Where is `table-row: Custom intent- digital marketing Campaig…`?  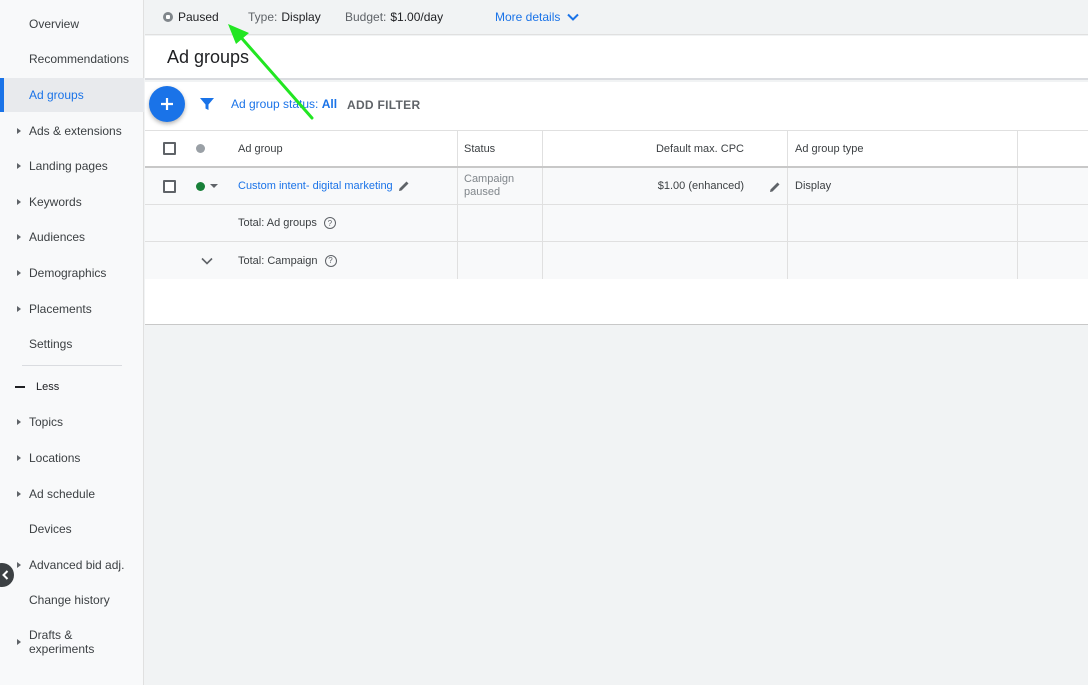
table-row: Custom intent- digital marketing Campaig… is located at coordinates (616, 186).